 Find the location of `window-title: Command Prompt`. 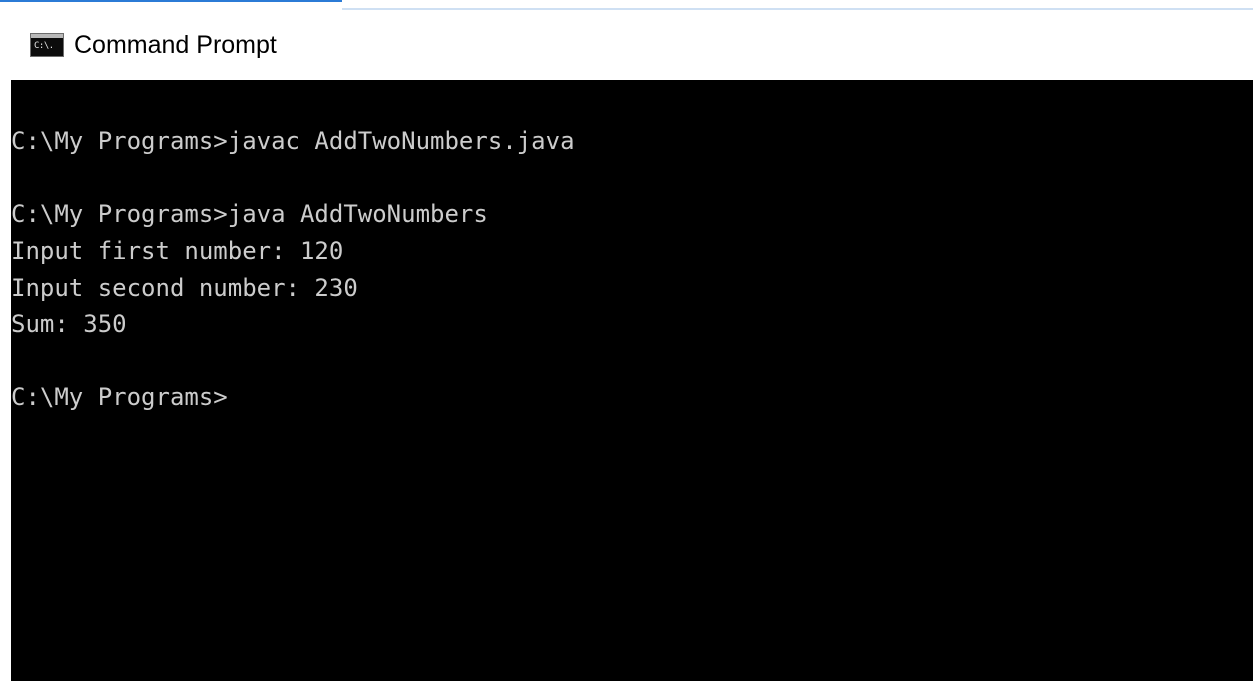

window-title: Command Prompt is located at coordinates (175, 44).